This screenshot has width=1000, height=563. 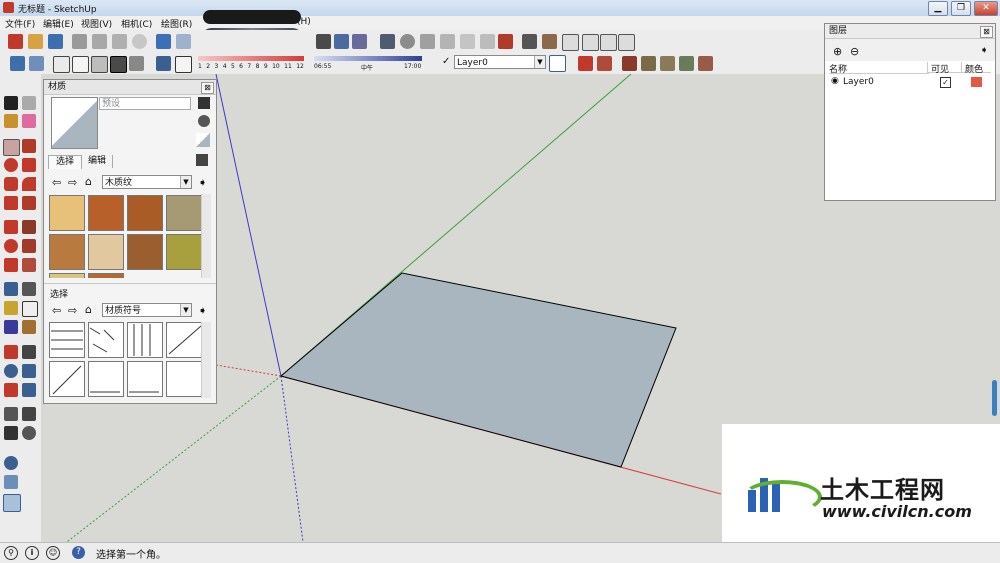 I want to click on save-icon, so click(x=55, y=41).